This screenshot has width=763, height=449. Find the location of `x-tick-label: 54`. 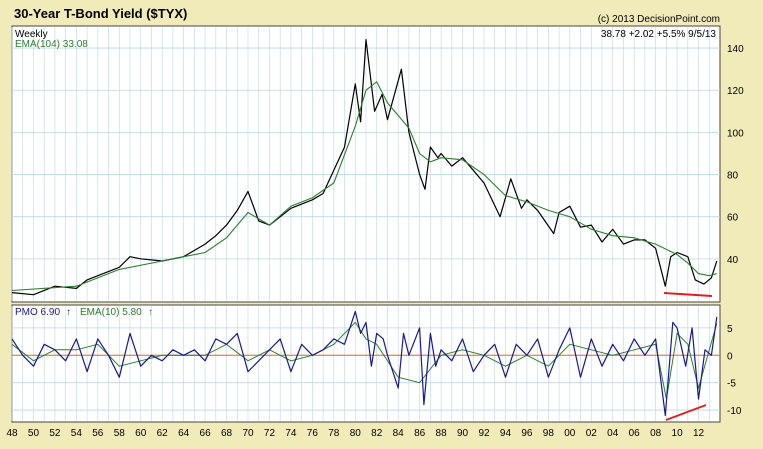

x-tick-label: 54 is located at coordinates (77, 433).